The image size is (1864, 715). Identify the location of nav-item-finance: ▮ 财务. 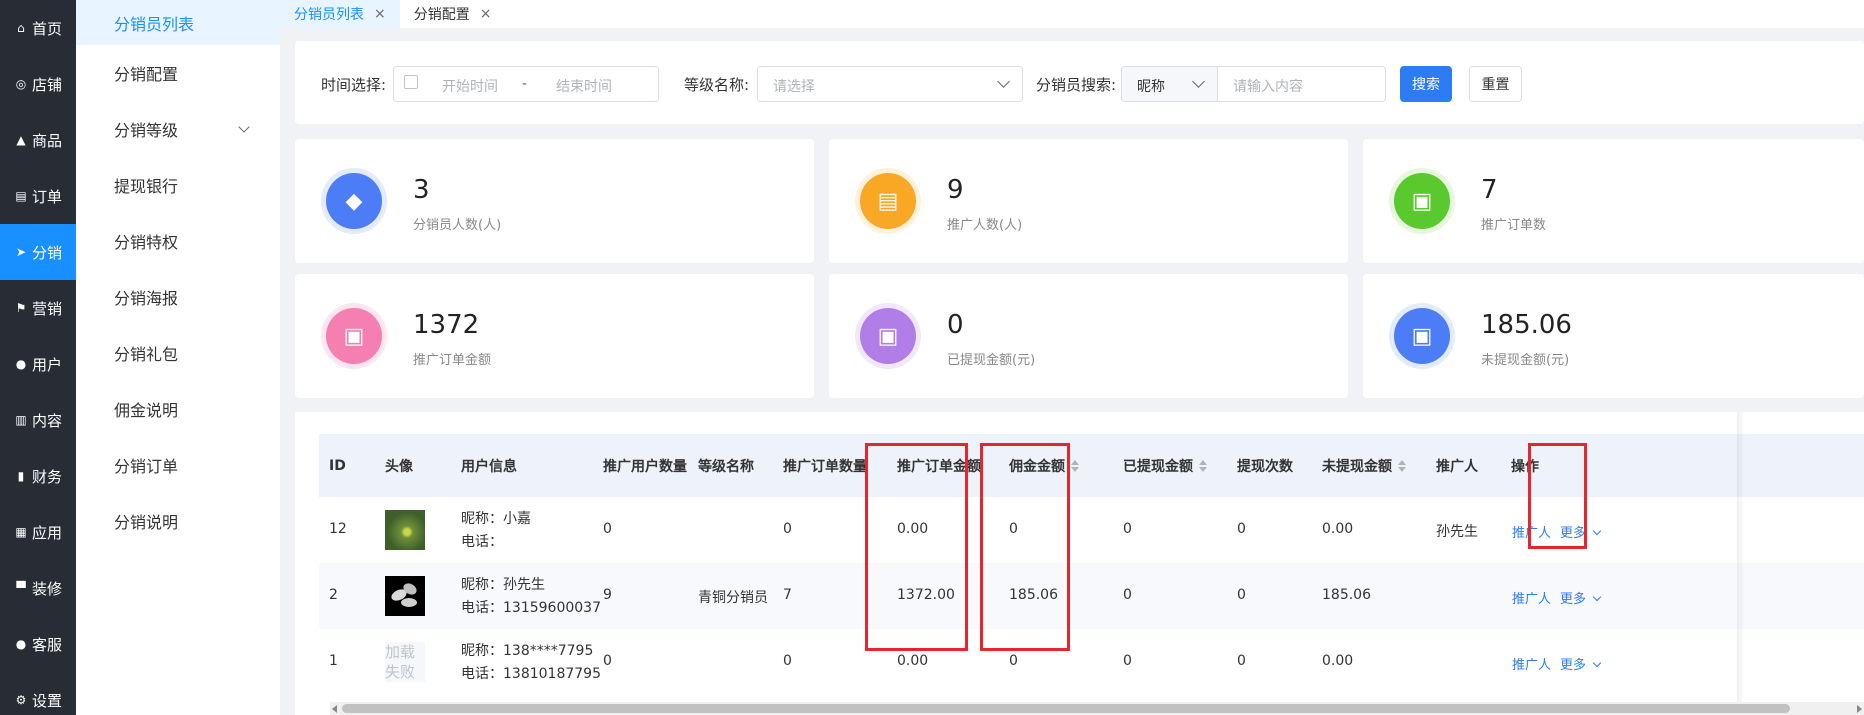
(38, 476).